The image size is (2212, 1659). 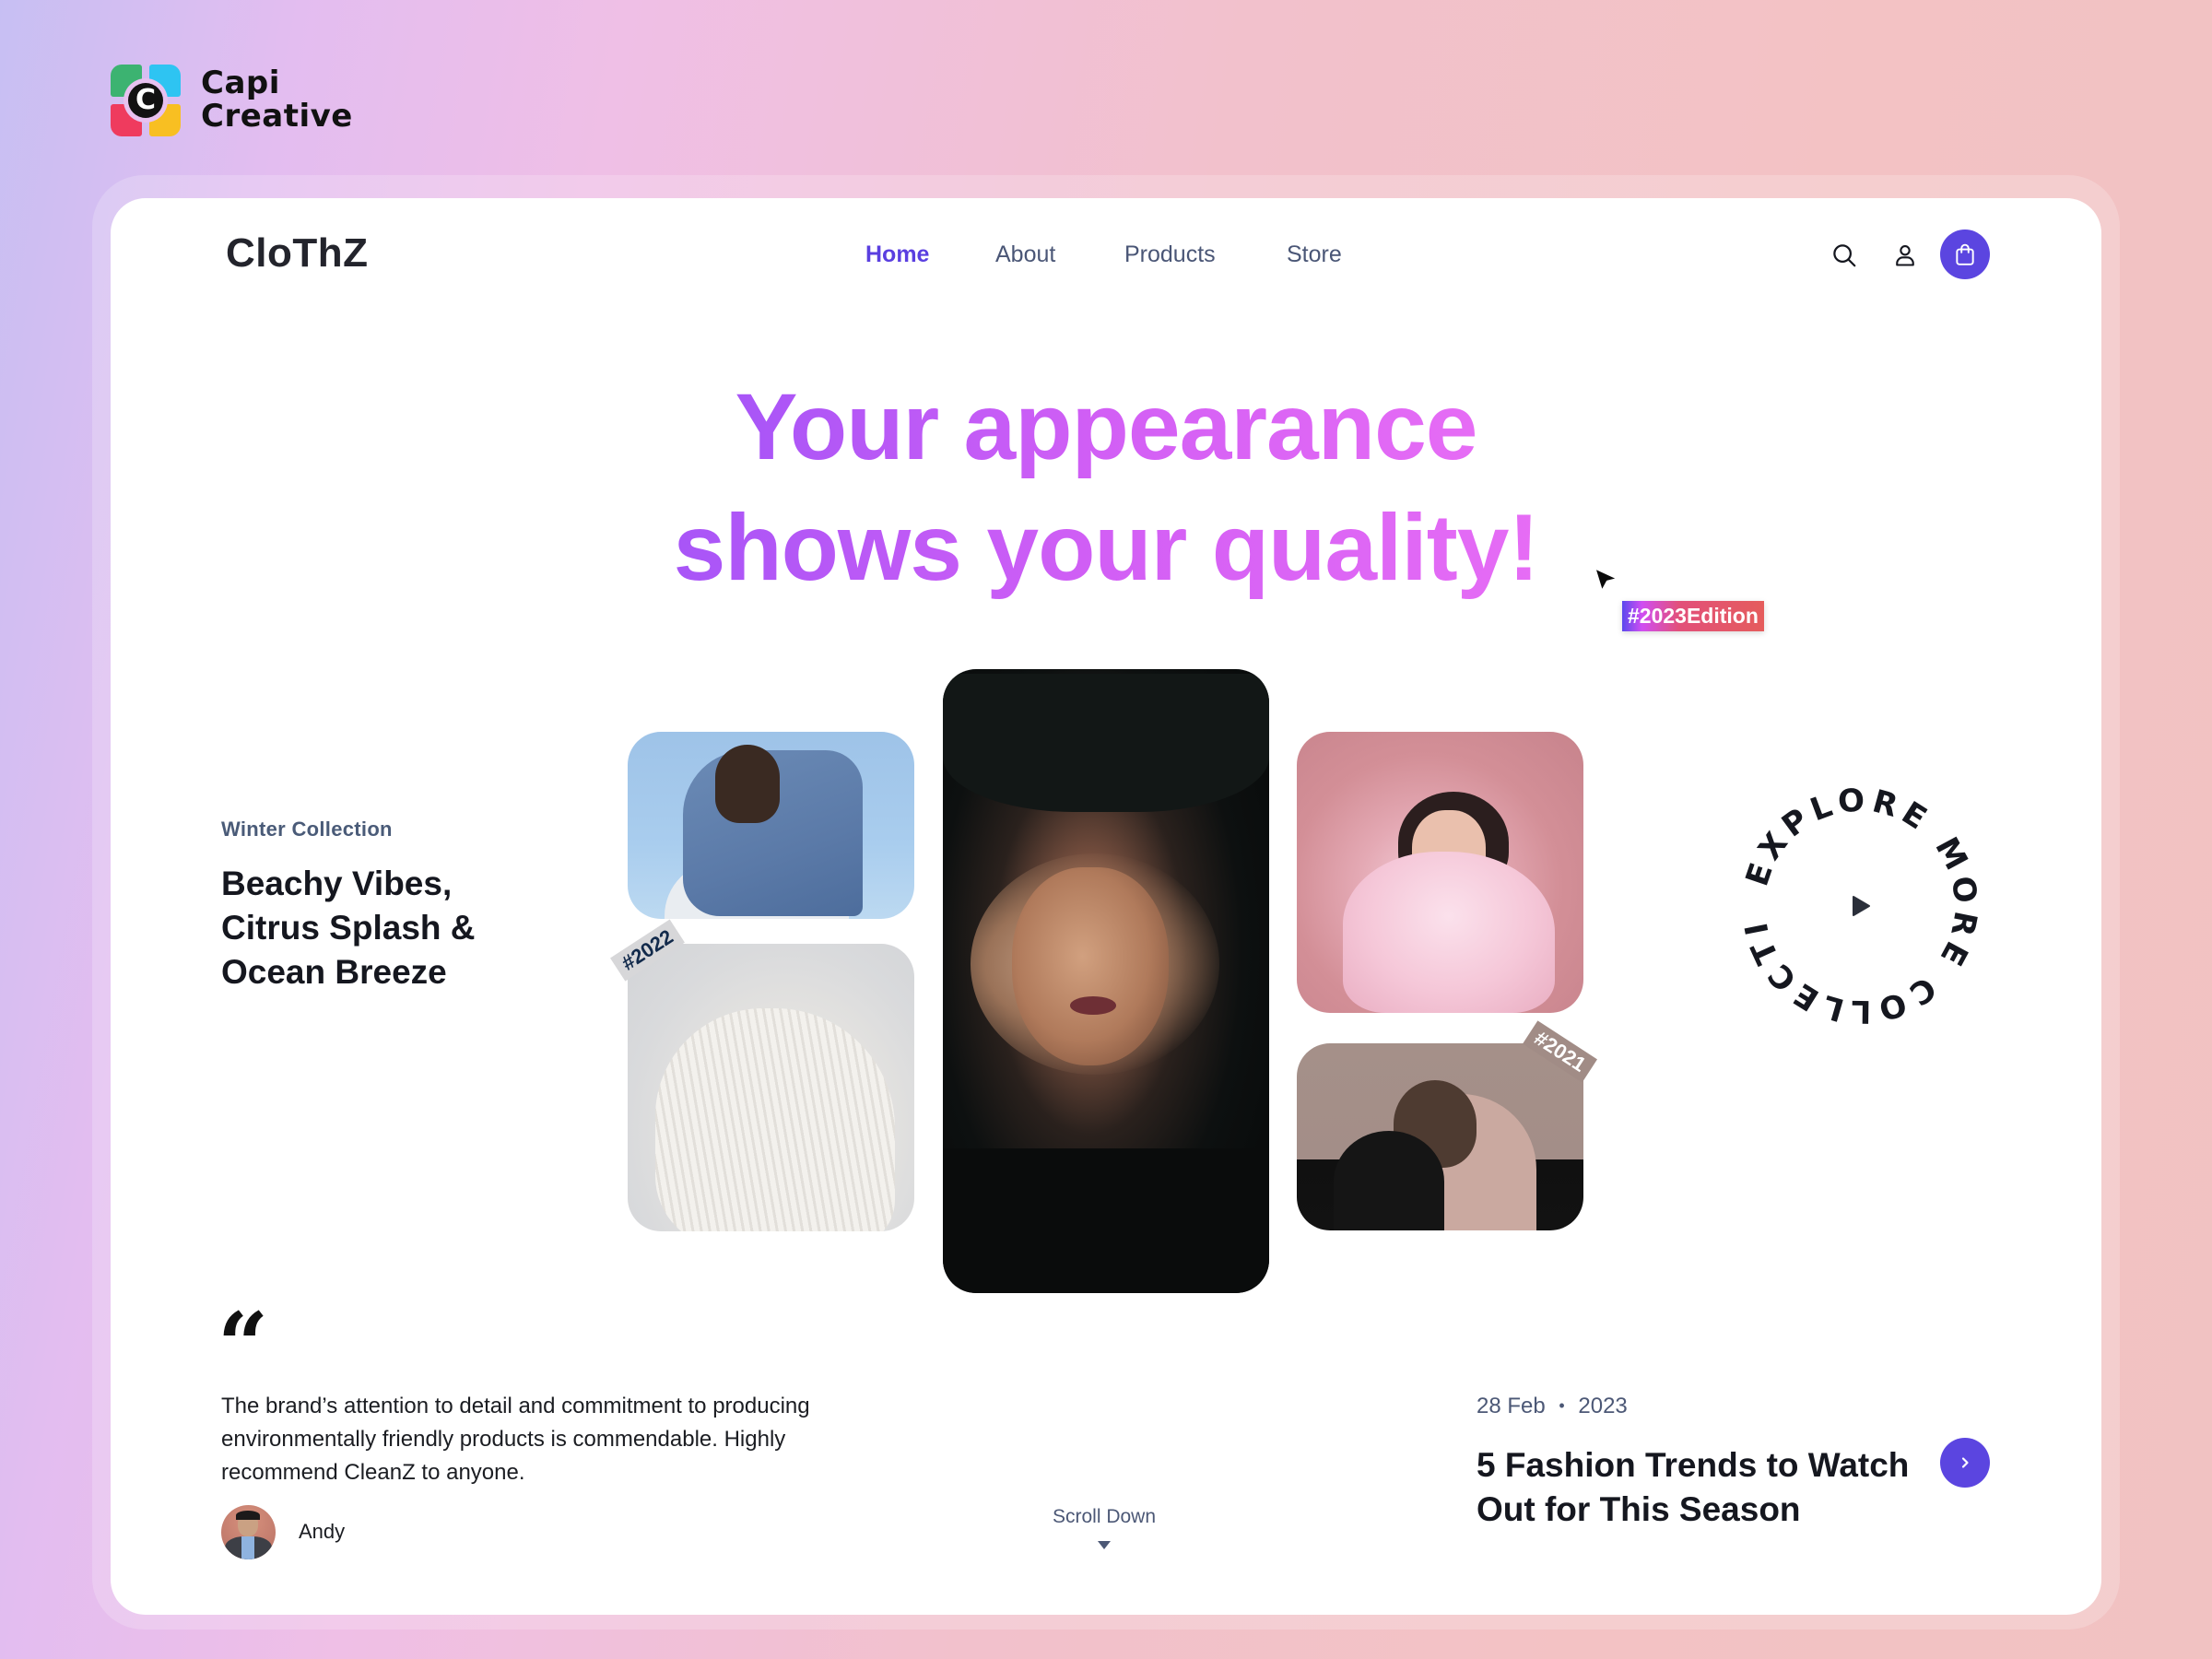 I want to click on account-button, so click(x=1905, y=255).